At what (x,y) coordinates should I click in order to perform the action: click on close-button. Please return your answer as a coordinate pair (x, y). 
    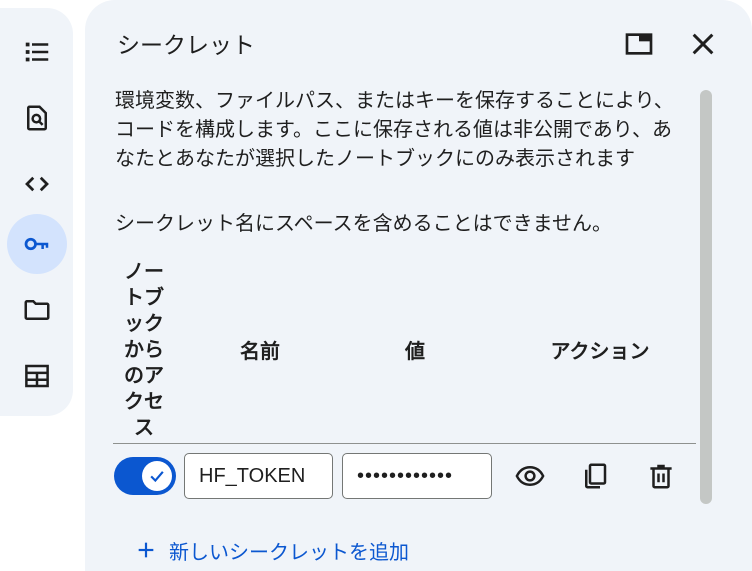
    Looking at the image, I should click on (703, 44).